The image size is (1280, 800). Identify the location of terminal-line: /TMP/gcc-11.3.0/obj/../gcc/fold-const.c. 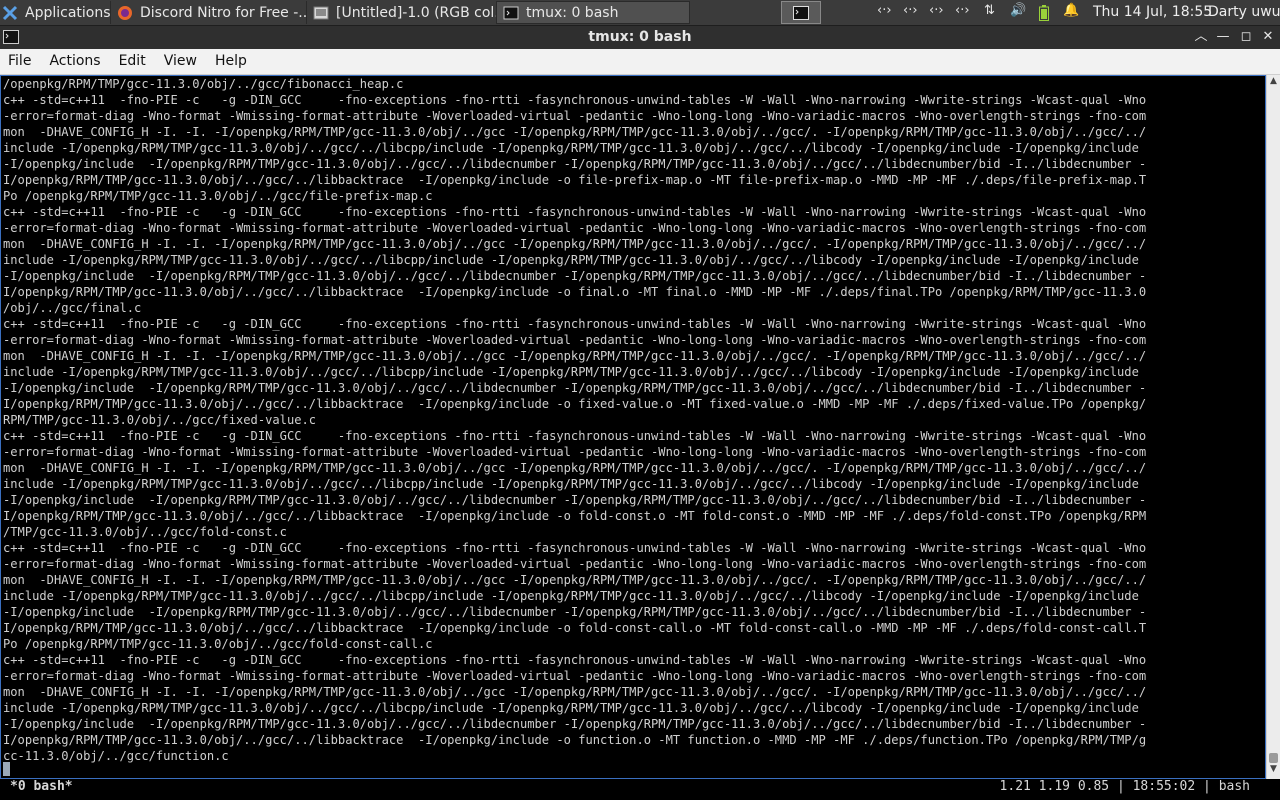
(145, 532).